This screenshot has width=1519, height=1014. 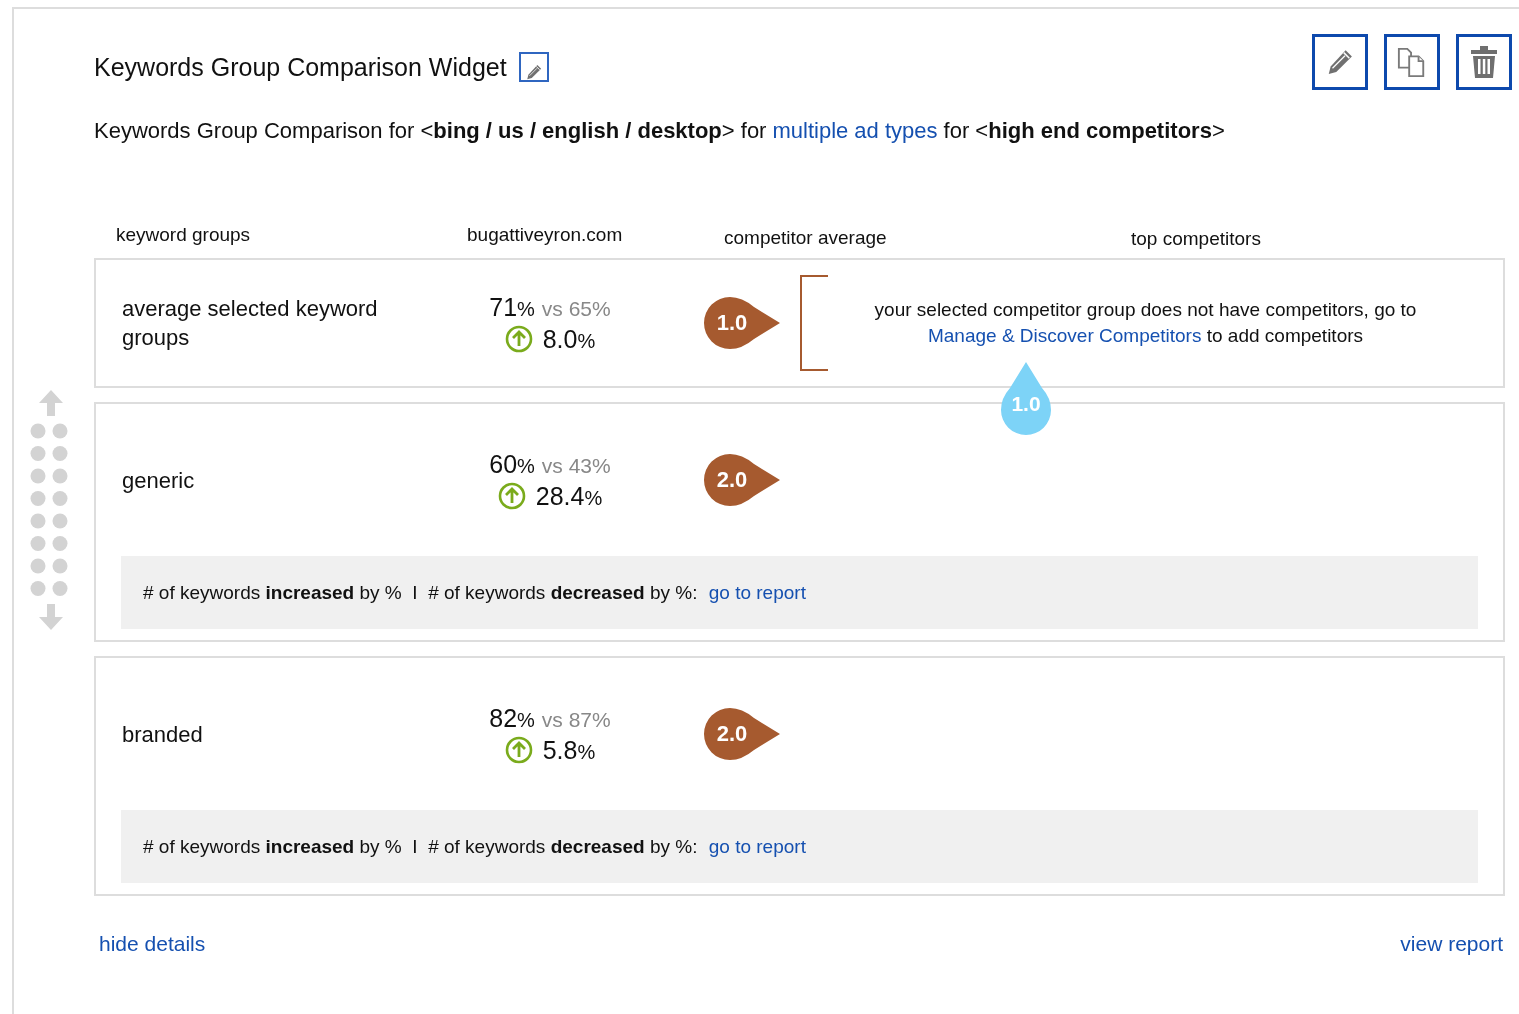 What do you see at coordinates (159, 480) in the screenshot?
I see `keyword-group-name: generic` at bounding box center [159, 480].